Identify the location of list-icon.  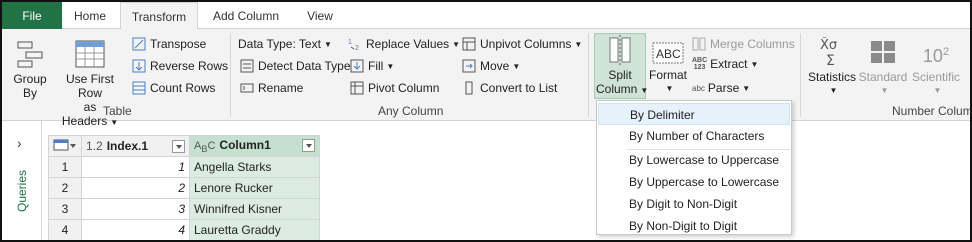
(469, 88).